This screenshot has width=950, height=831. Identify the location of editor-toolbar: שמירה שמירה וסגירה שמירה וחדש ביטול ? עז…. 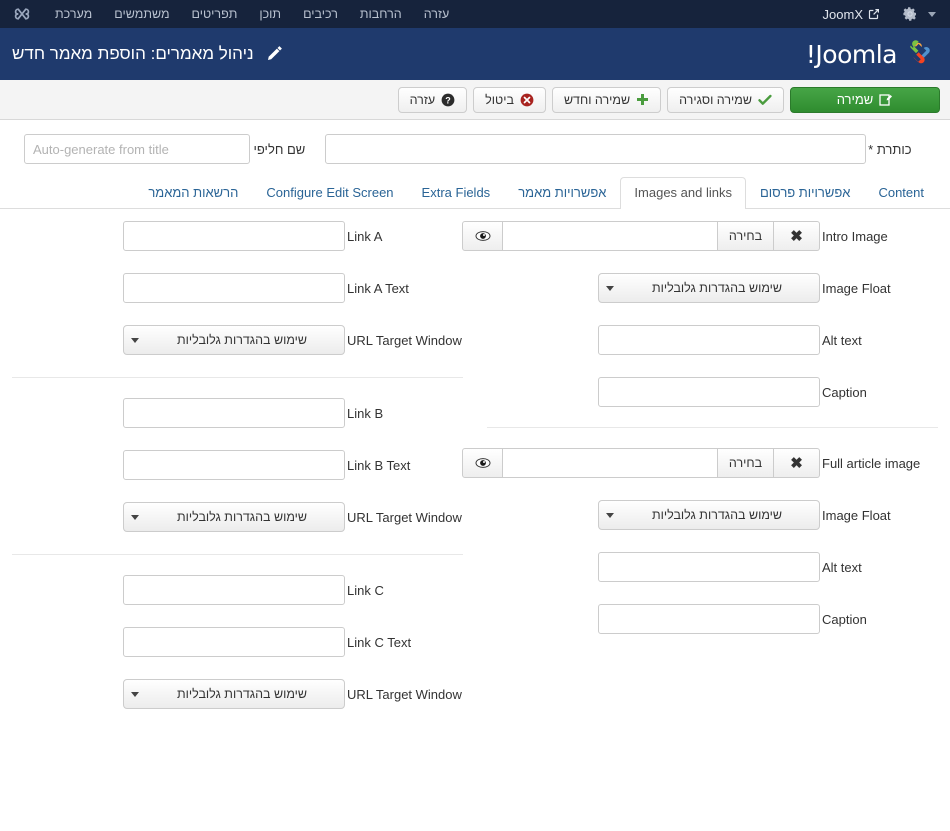
(475, 100).